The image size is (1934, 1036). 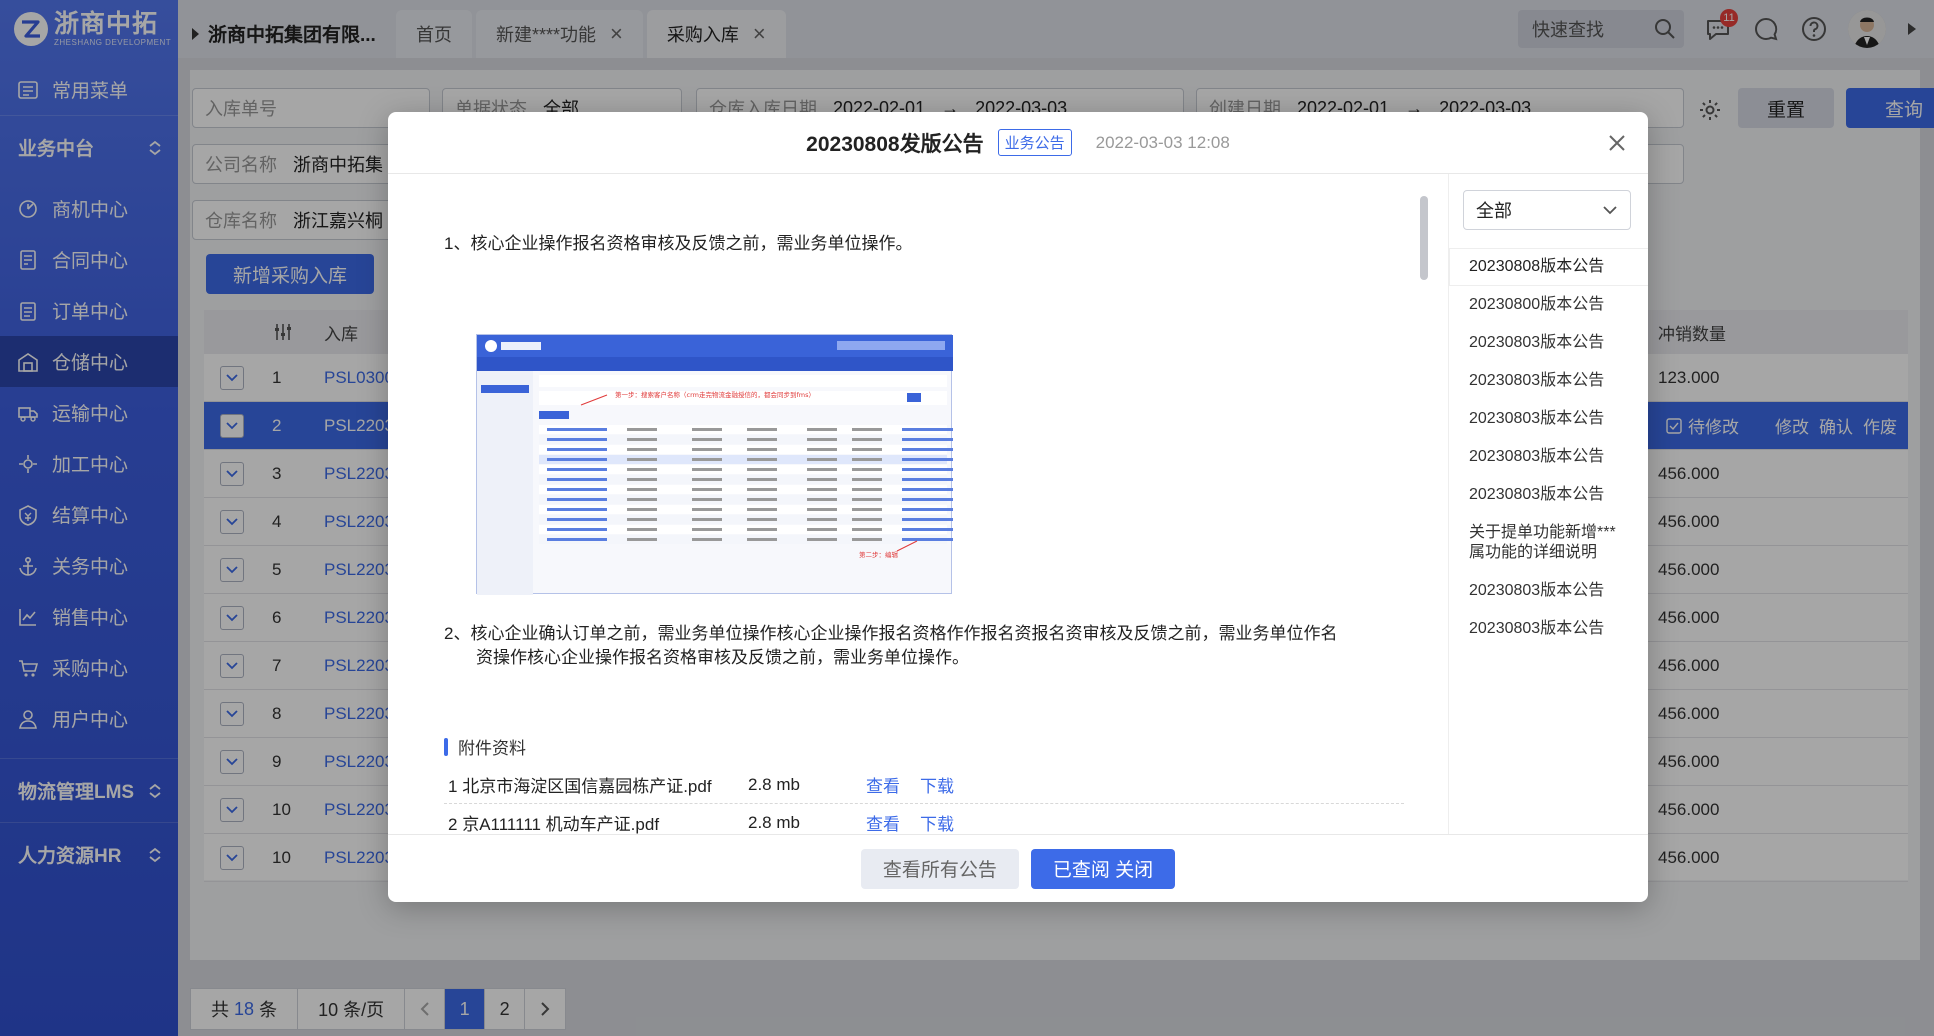 I want to click on attachment-row: 2 京A111111 机动车产证.pdf 2.8 mb 查看 下载, so click(x=924, y=819).